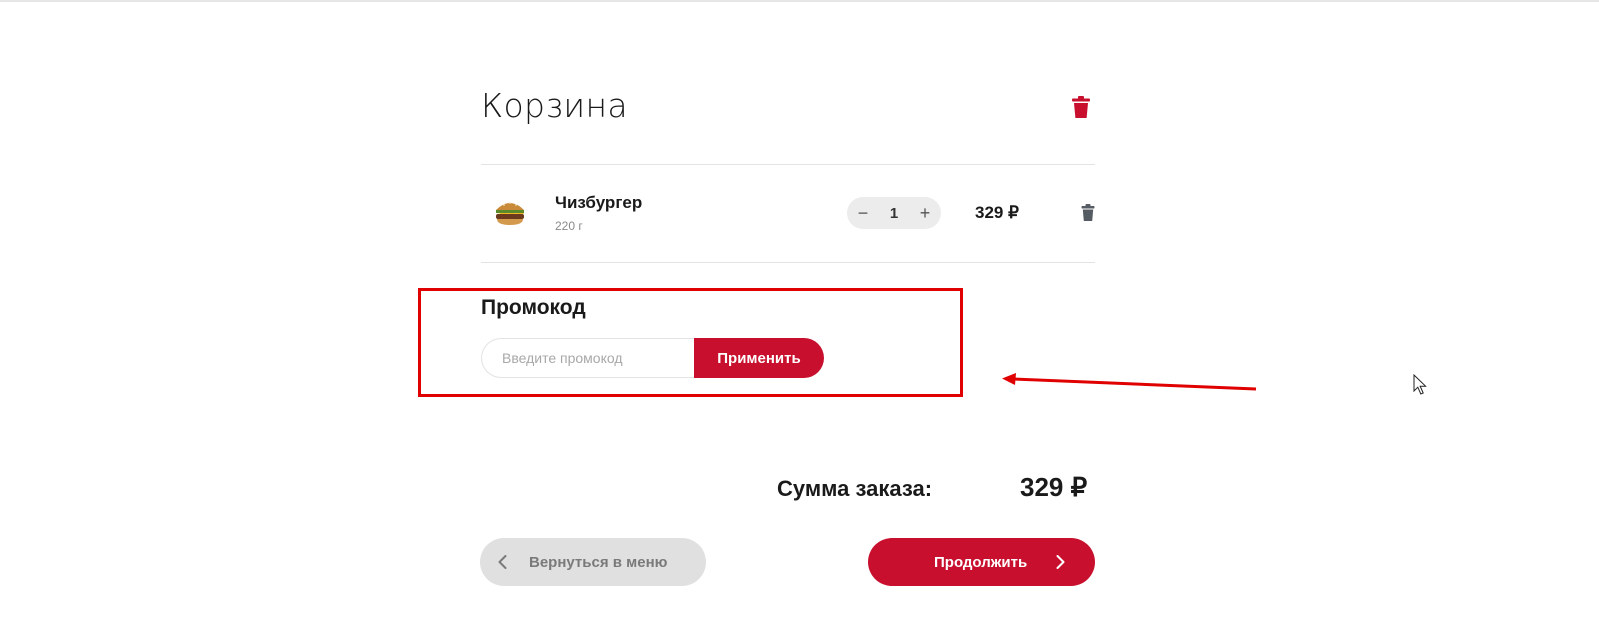 Image resolution: width=1599 pixels, height=637 pixels. I want to click on item-name: Чизбургер, so click(599, 202).